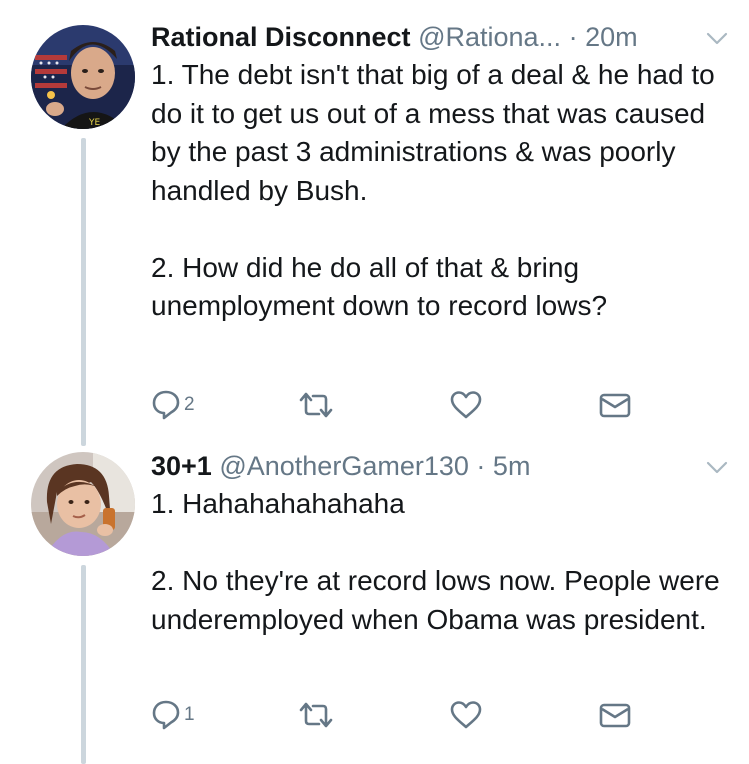  I want to click on tweet-2-actions: 1, so click(391, 717).